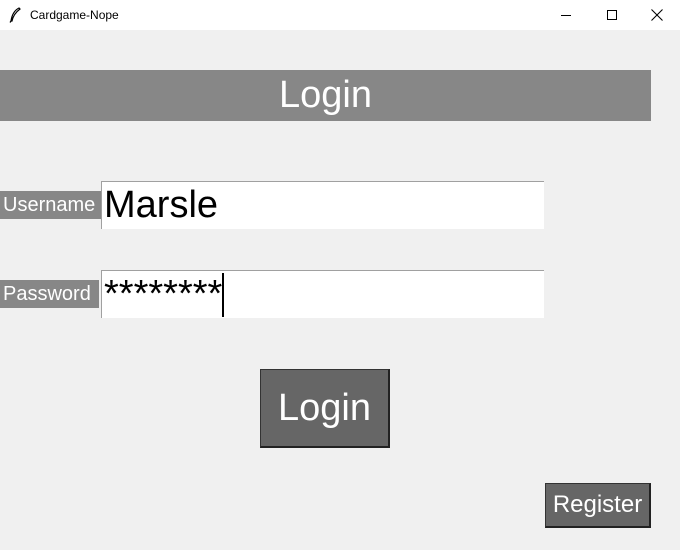 The image size is (680, 550). I want to click on minimize-icon, so click(565, 15).